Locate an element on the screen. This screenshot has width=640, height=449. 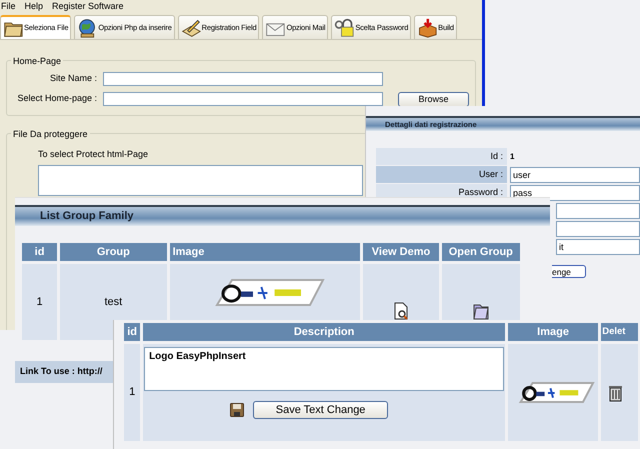
text-field: it is located at coordinates (598, 246).